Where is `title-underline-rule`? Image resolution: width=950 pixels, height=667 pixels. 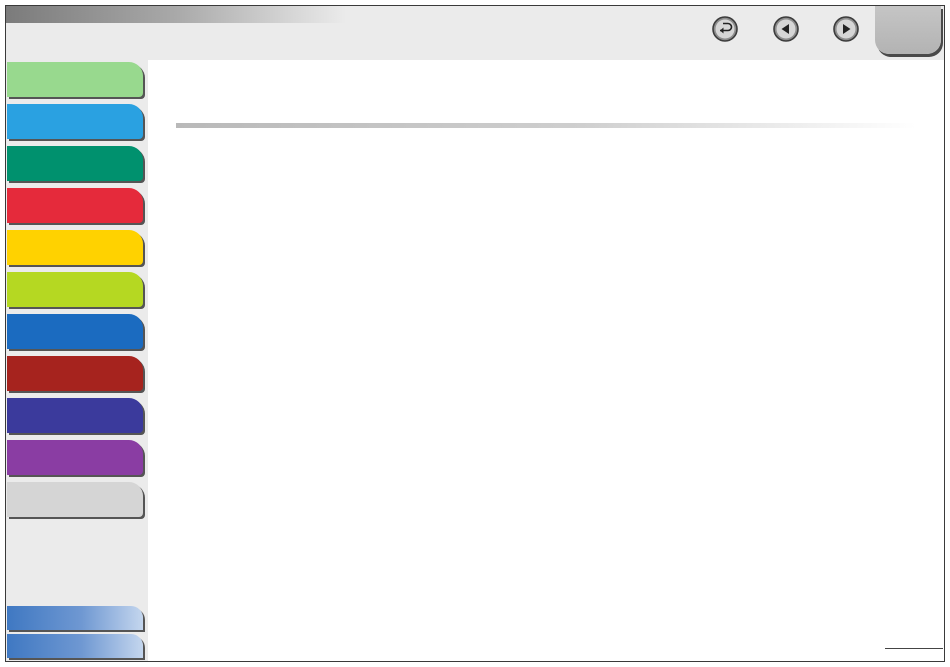 title-underline-rule is located at coordinates (546, 125).